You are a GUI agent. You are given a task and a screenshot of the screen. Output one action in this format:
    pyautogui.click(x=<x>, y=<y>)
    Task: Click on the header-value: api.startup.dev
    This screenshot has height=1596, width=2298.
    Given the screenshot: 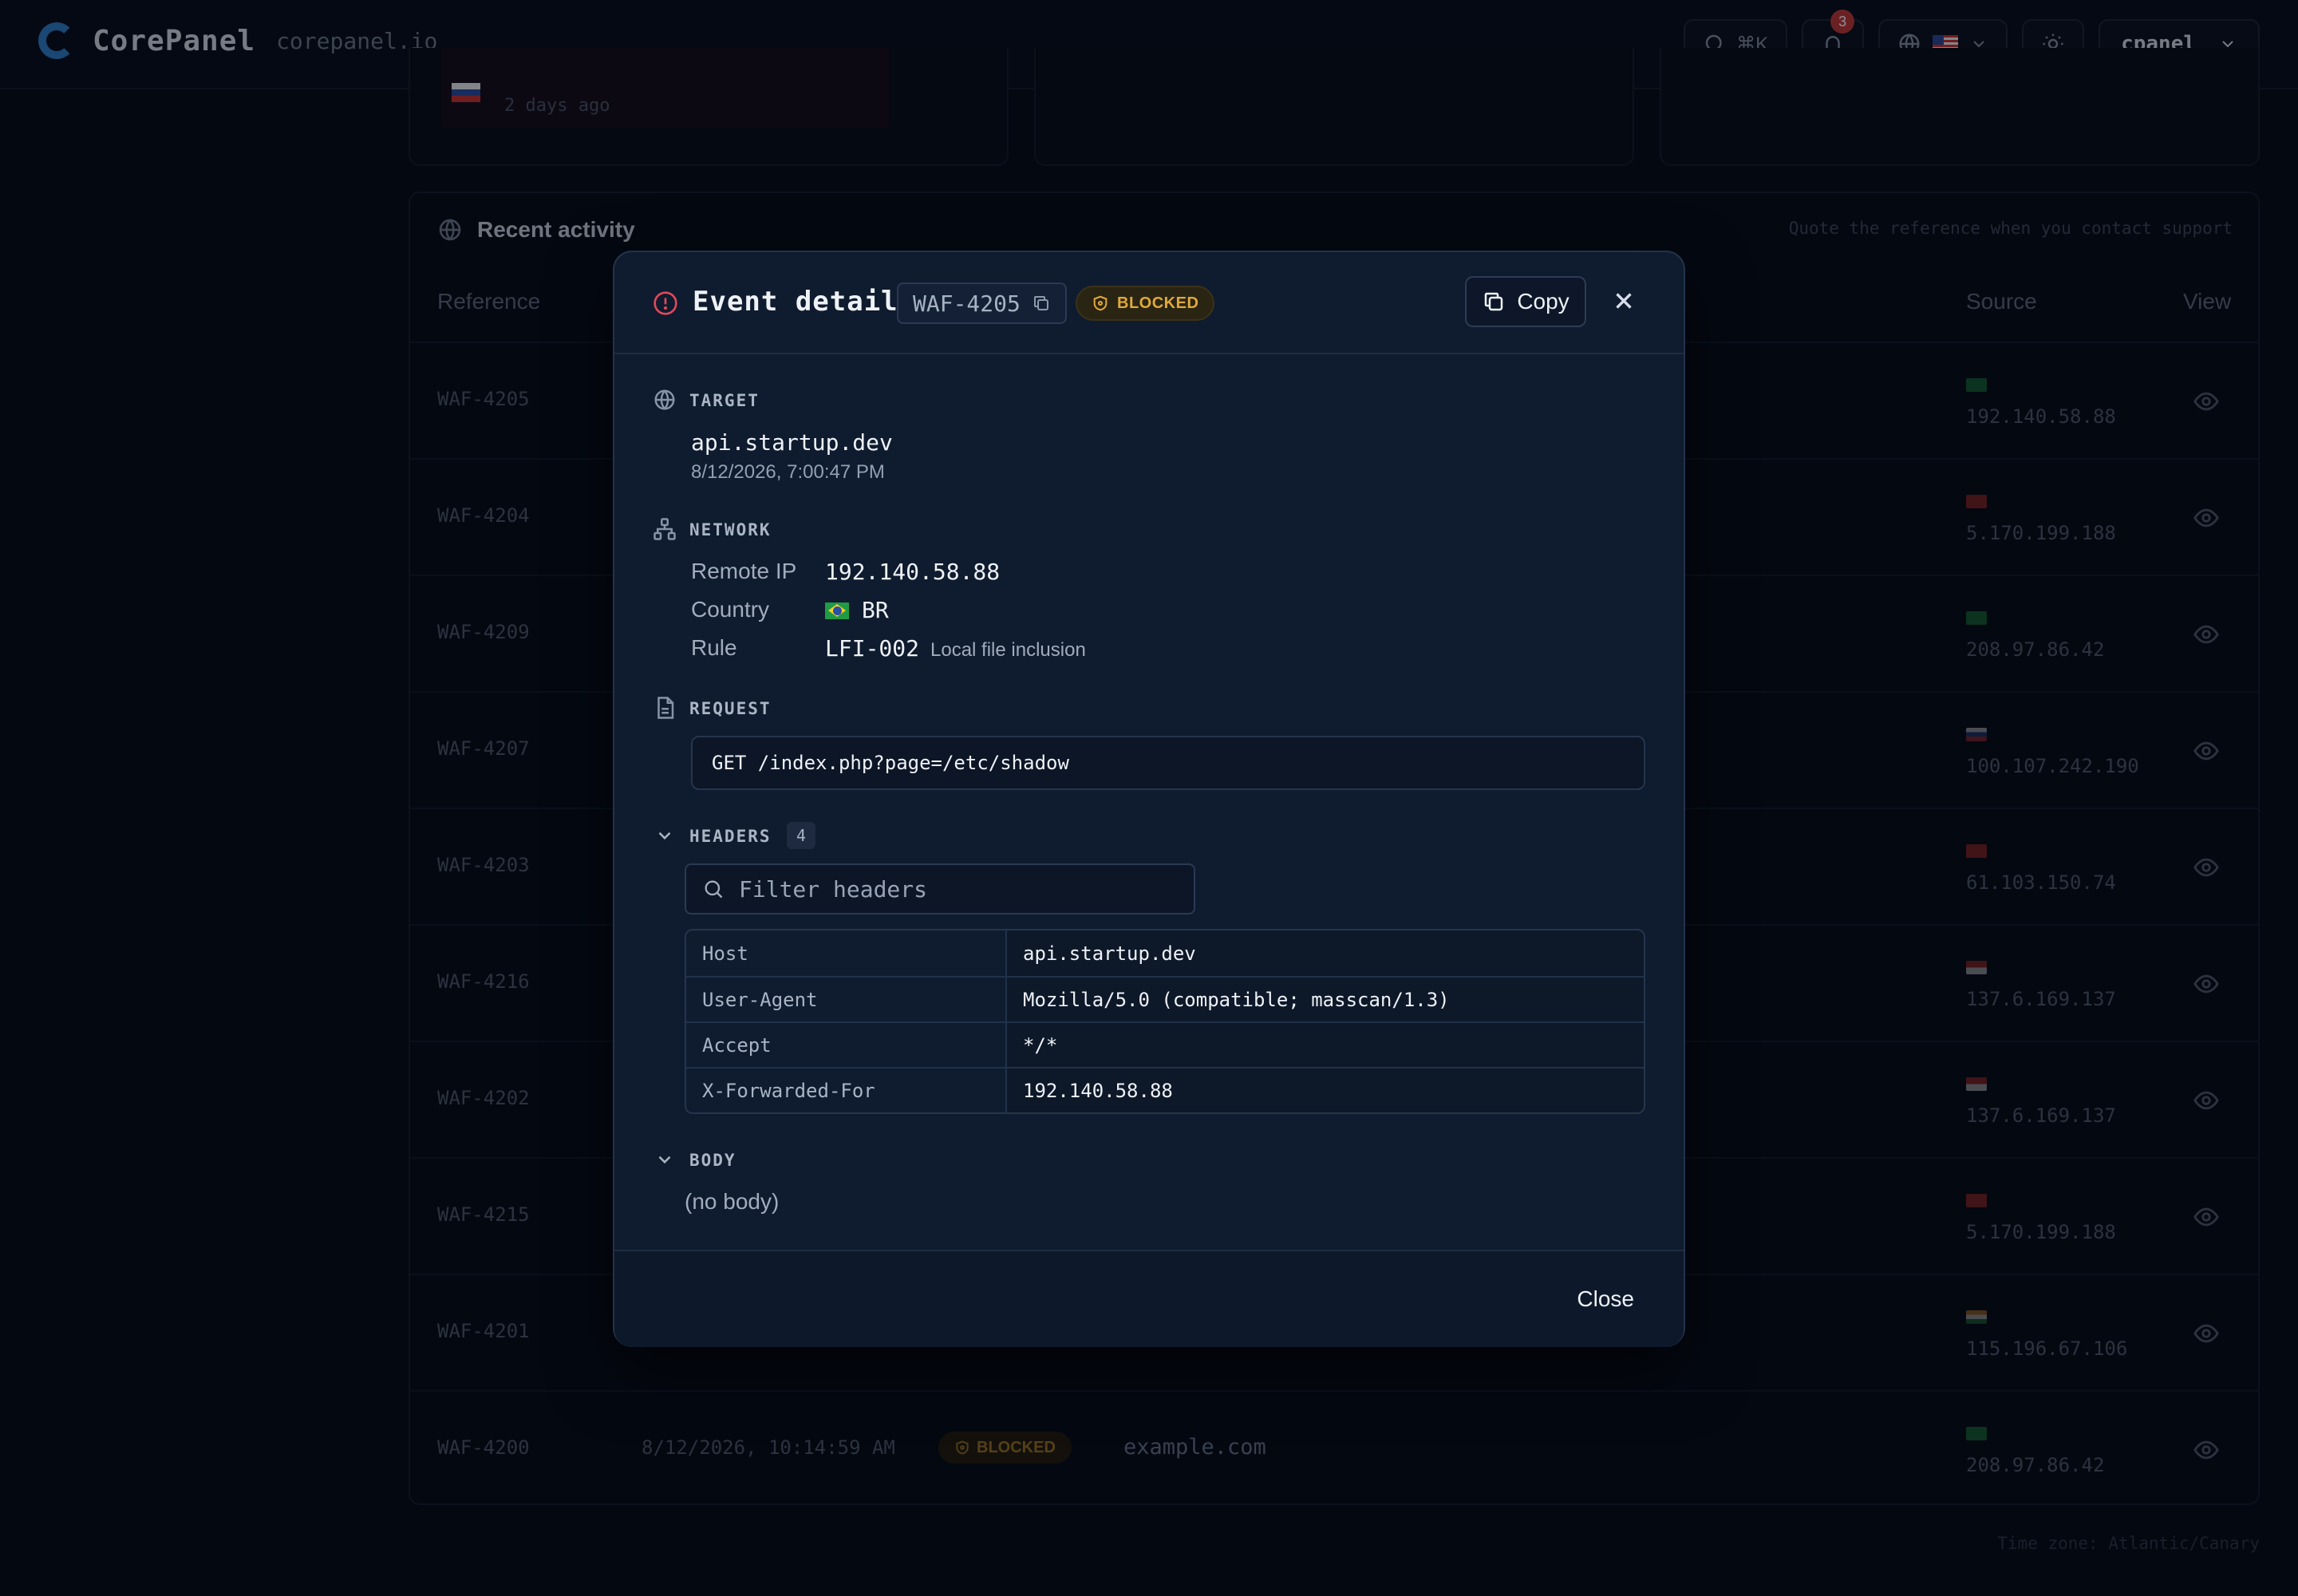 What is the action you would take?
    pyautogui.click(x=1110, y=953)
    